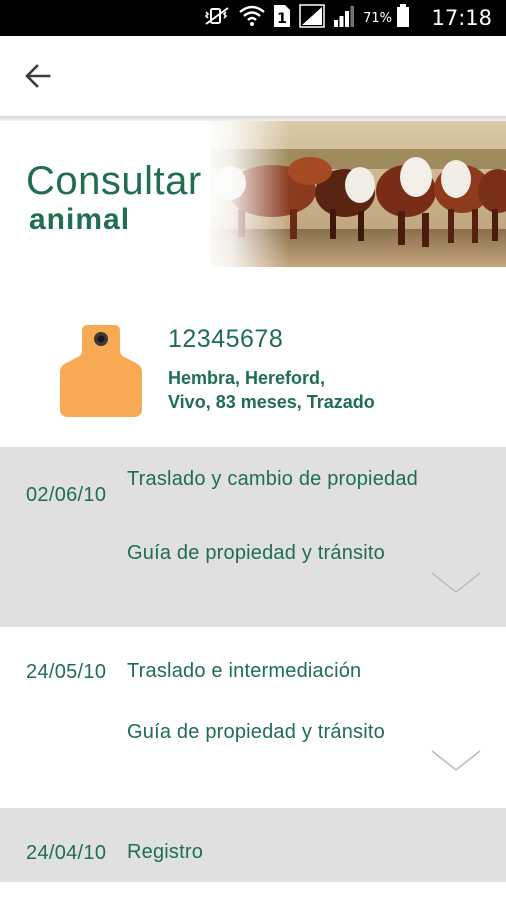 The width and height of the screenshot is (506, 900). What do you see at coordinates (80, 219) in the screenshot?
I see `page-subtitle: animal` at bounding box center [80, 219].